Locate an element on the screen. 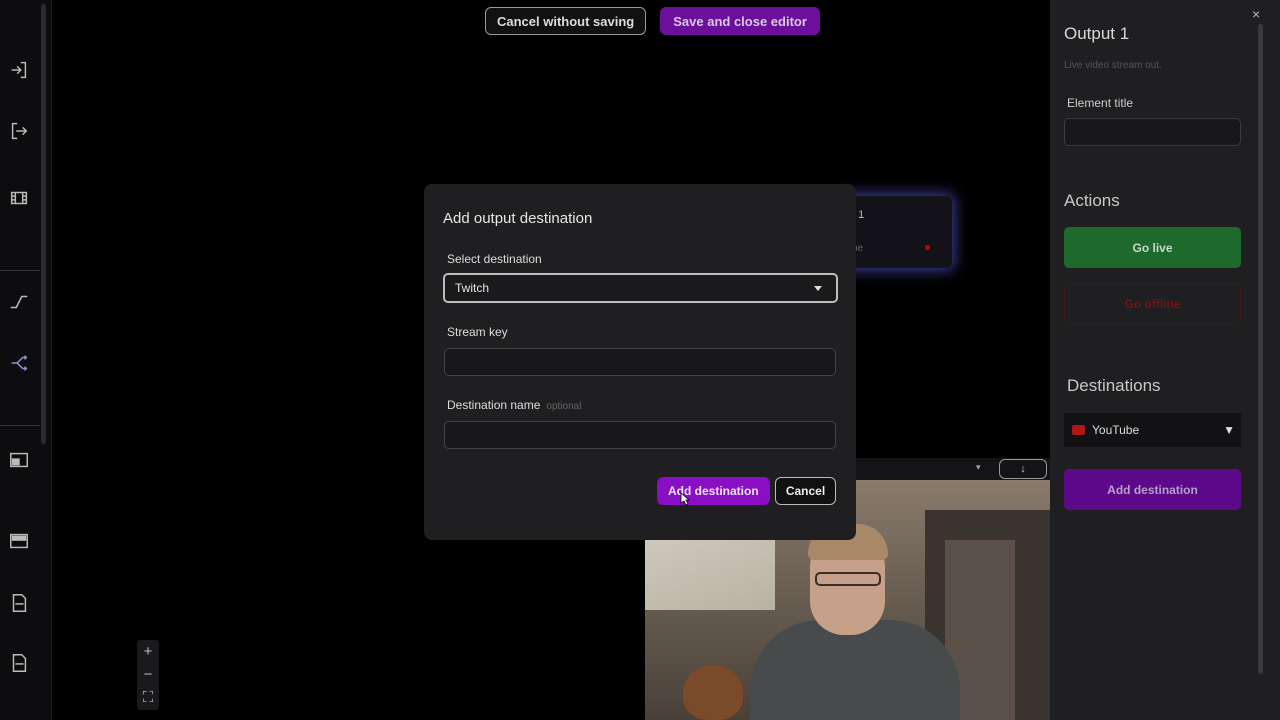 The width and height of the screenshot is (1280, 720). select-destination-label: Select destination is located at coordinates (494, 259).